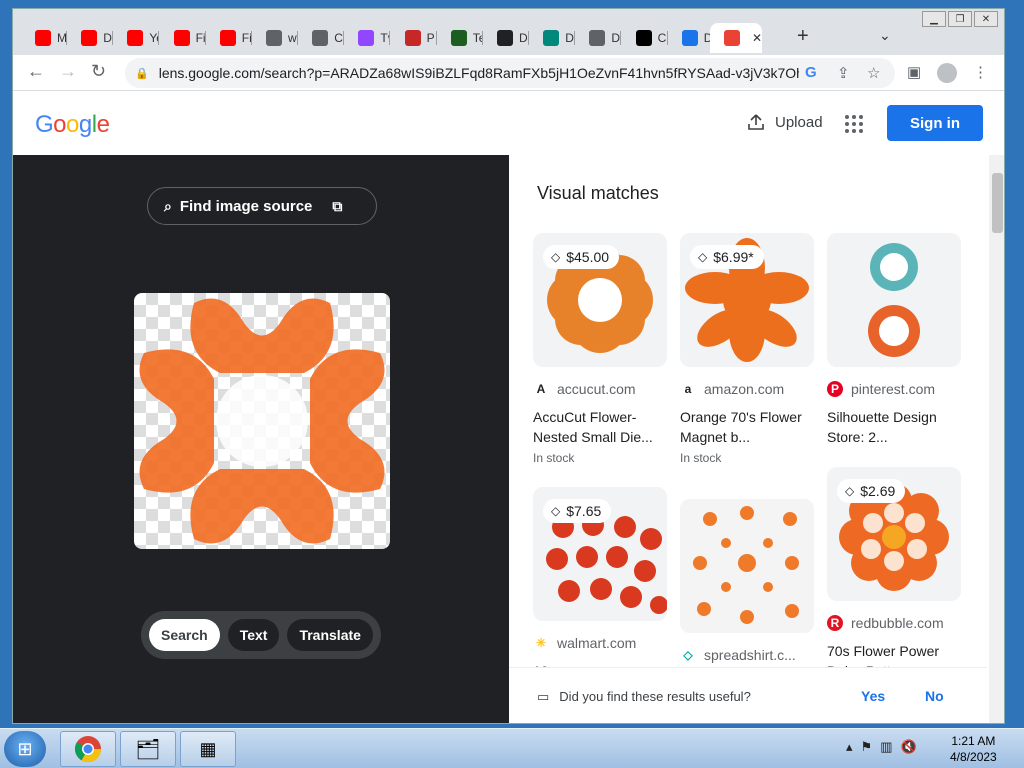 The image size is (1024, 768). Describe the element at coordinates (835, 389) in the screenshot. I see `pinterest-icon: P` at that location.